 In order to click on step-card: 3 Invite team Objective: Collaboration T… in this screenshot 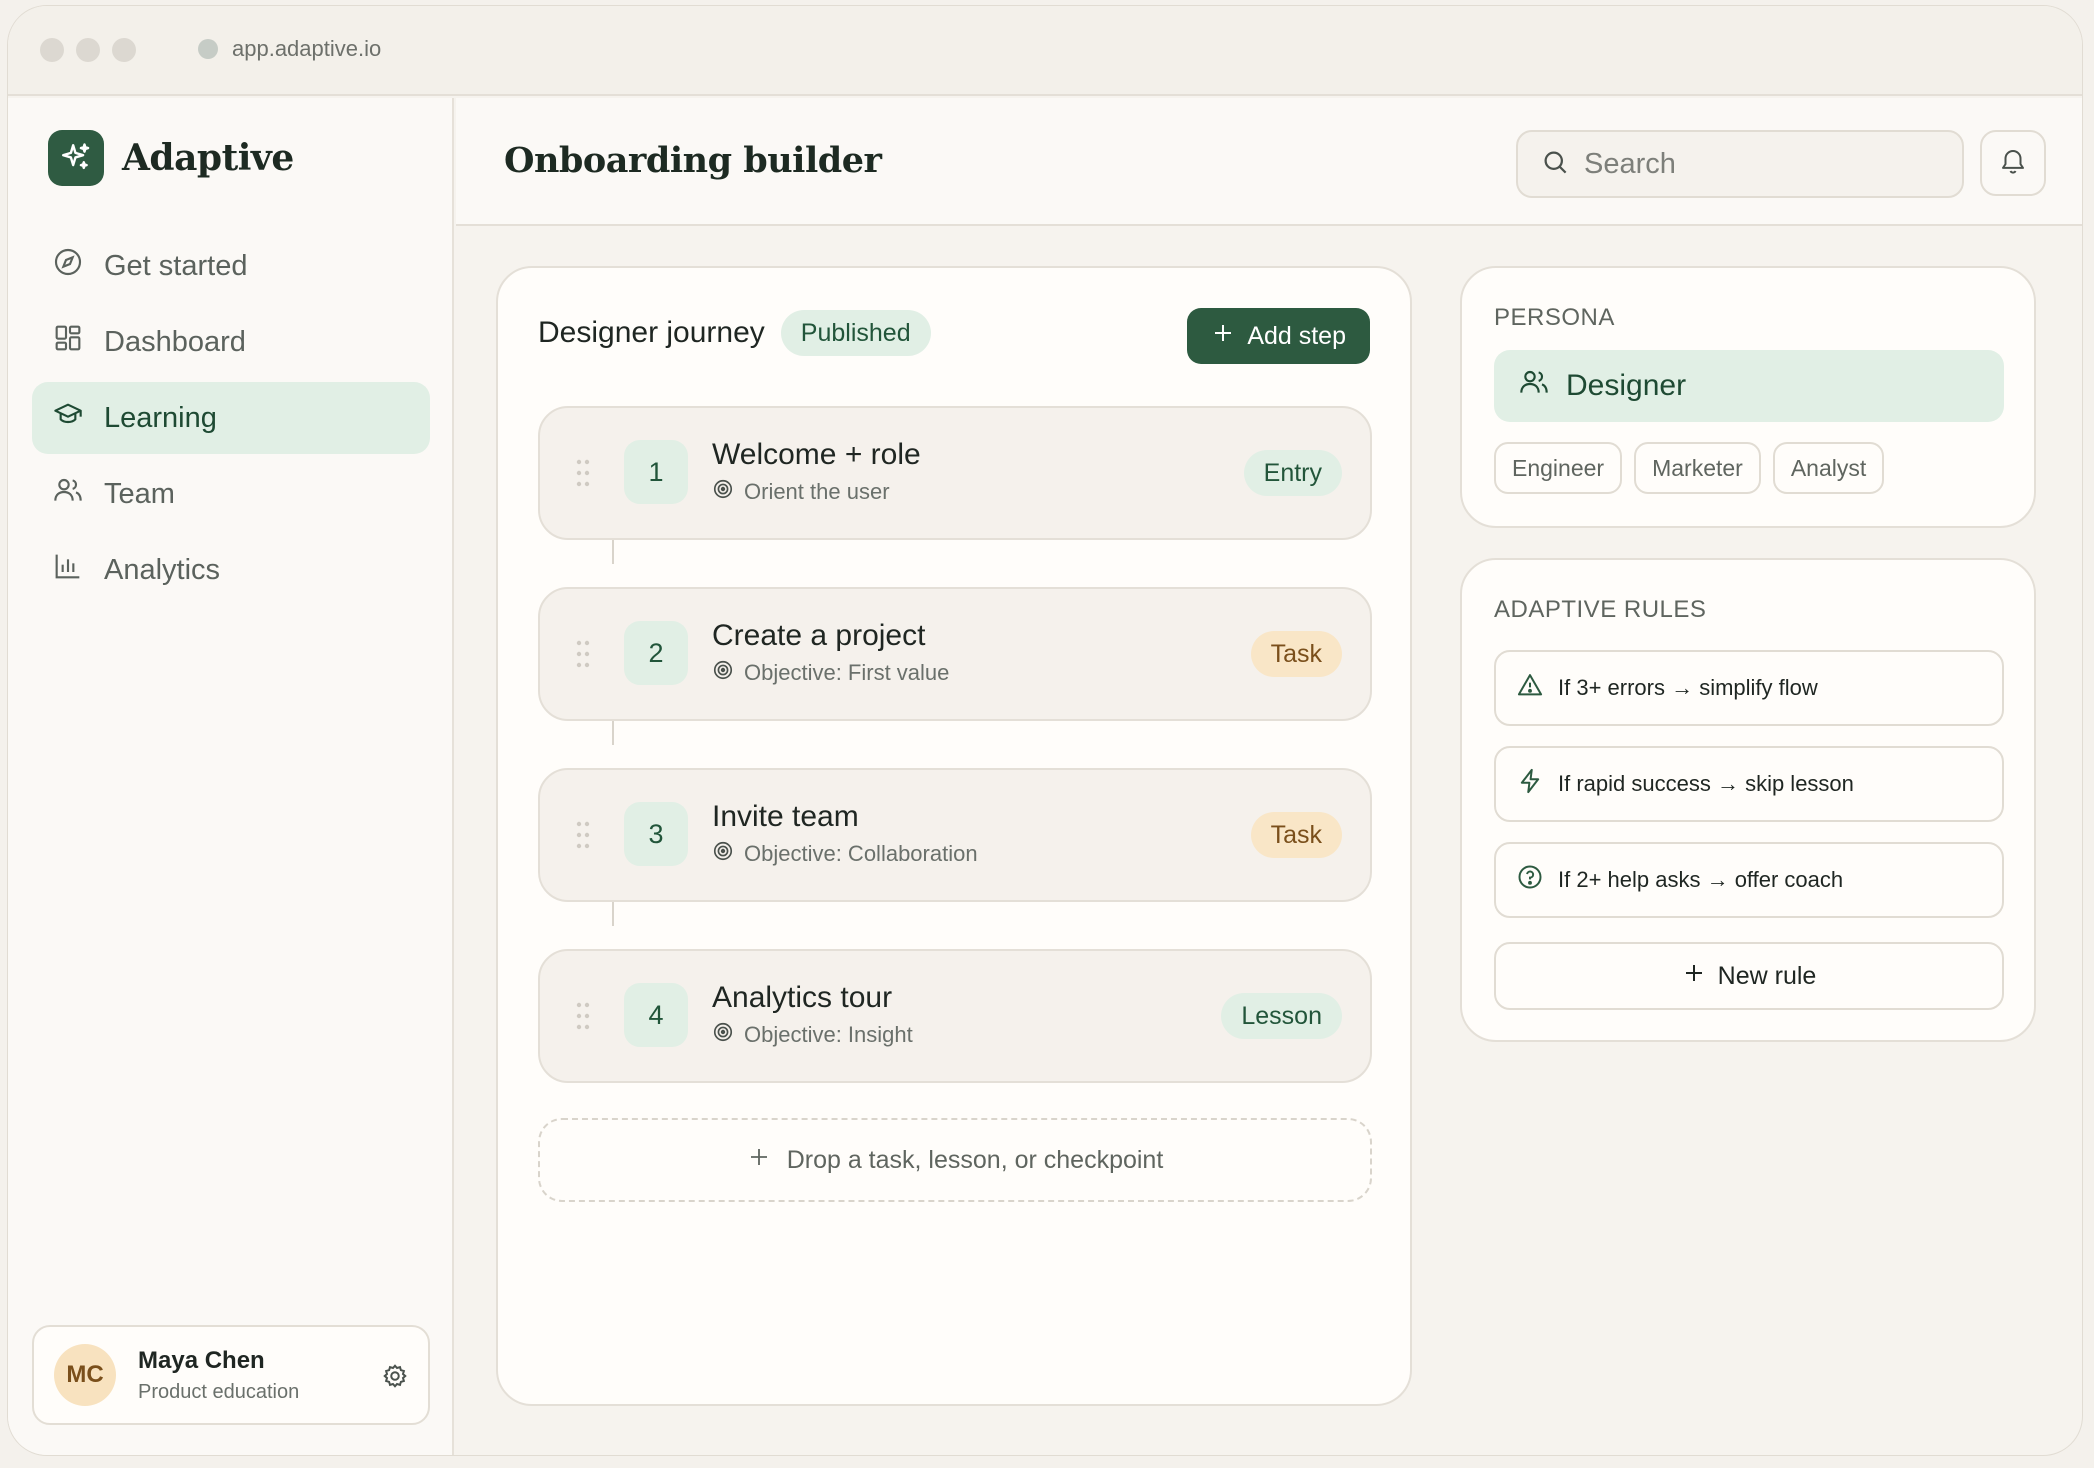, I will do `click(955, 835)`.